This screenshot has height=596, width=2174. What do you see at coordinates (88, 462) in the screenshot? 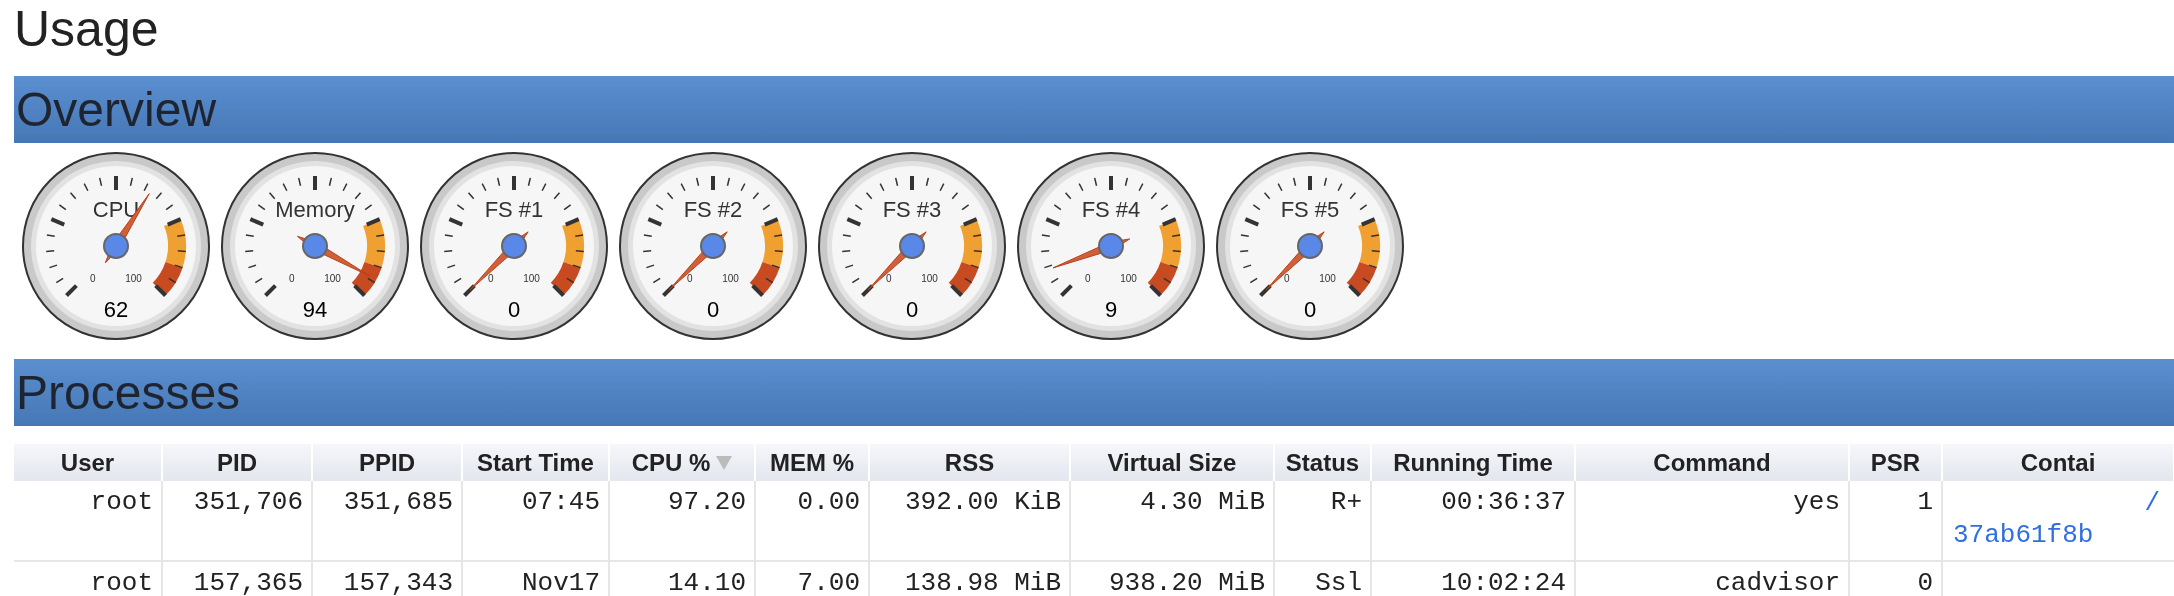
I see `column-header: User` at bounding box center [88, 462].